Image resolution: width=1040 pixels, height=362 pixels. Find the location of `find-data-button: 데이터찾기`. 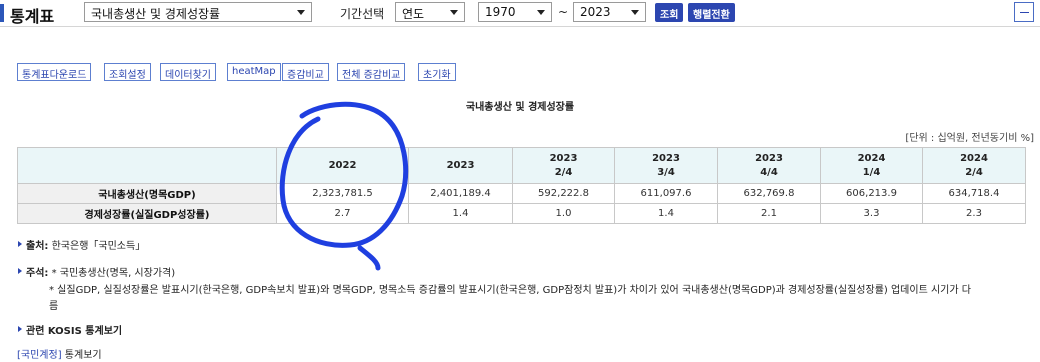

find-data-button: 데이터찾기 is located at coordinates (188, 72).